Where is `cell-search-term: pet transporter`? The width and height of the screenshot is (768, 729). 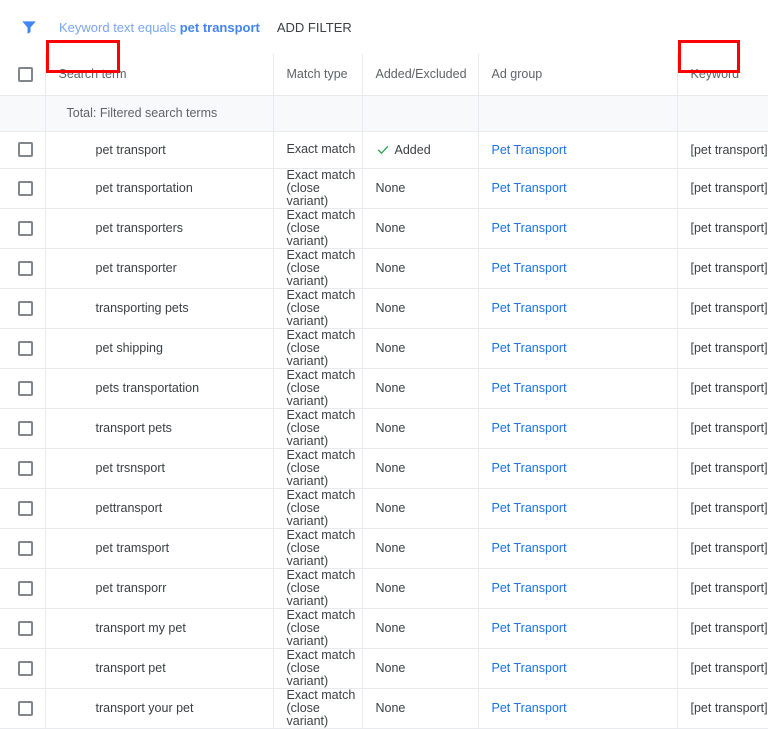
cell-search-term: pet transporter is located at coordinates (159, 268).